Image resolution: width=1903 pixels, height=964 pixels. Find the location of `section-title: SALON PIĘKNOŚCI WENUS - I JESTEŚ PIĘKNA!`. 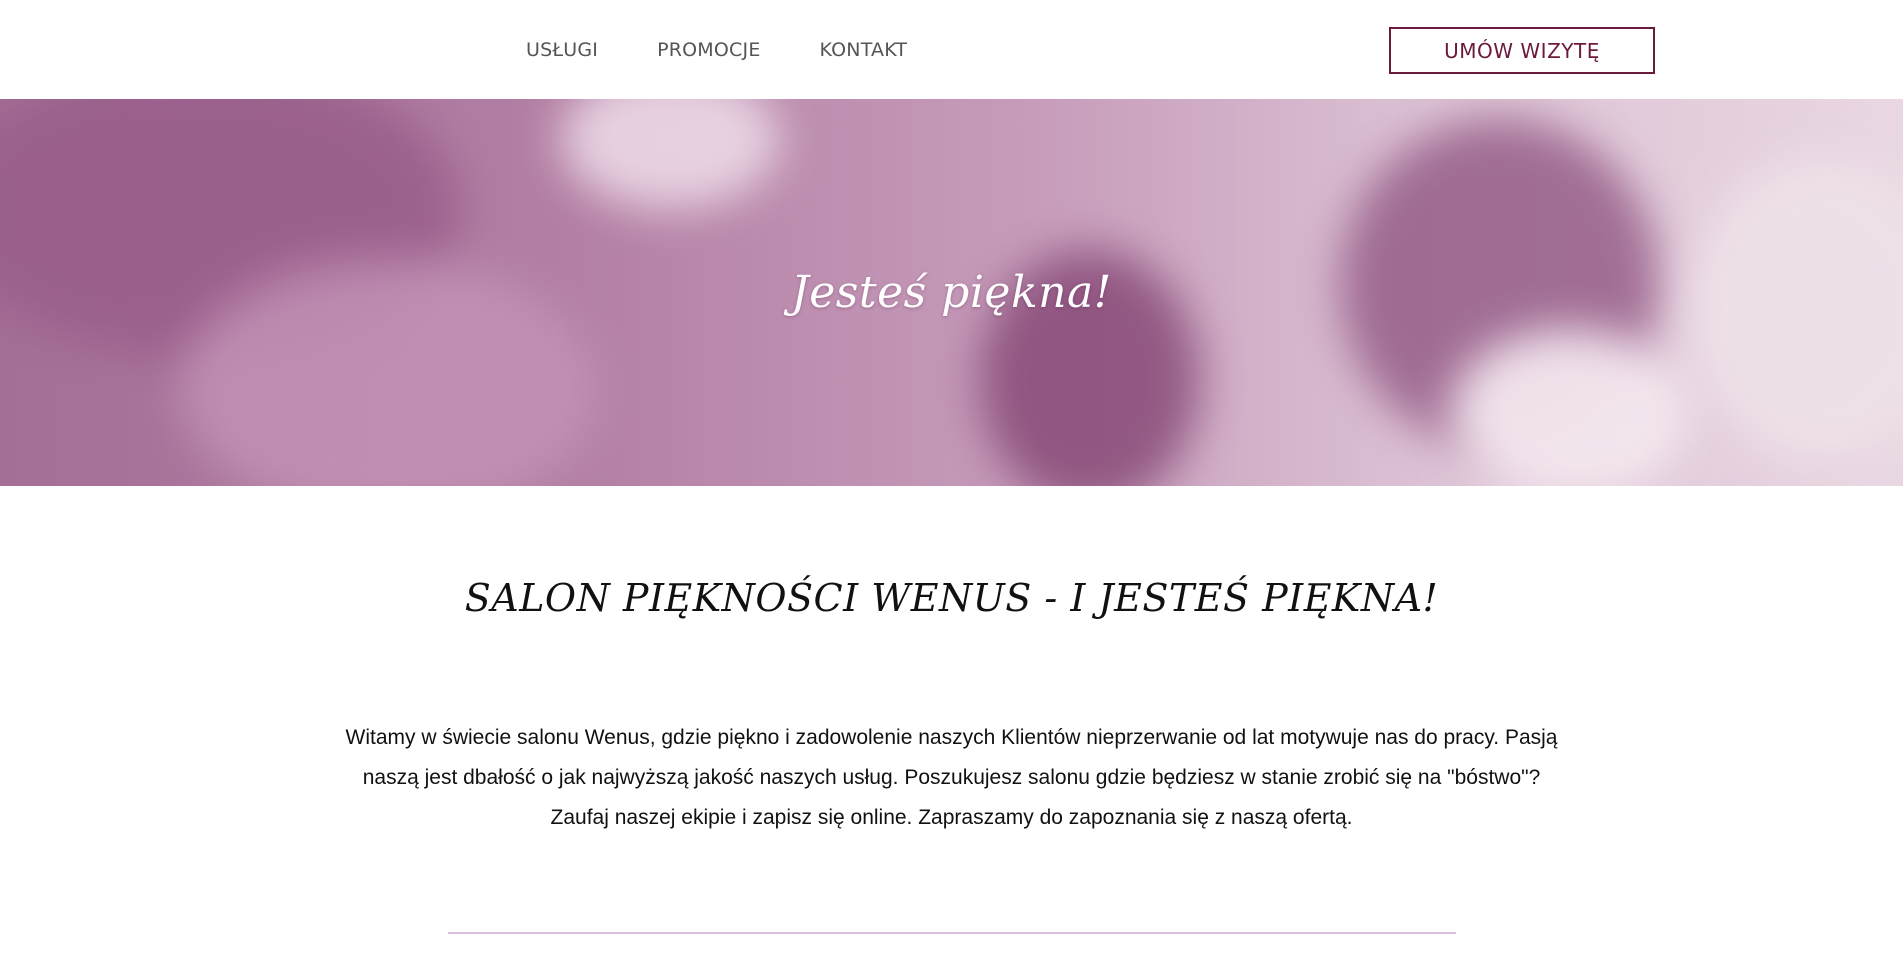

section-title: SALON PIĘKNOŚCI WENUS - I JESTEŚ PIĘKNA! is located at coordinates (951, 598).